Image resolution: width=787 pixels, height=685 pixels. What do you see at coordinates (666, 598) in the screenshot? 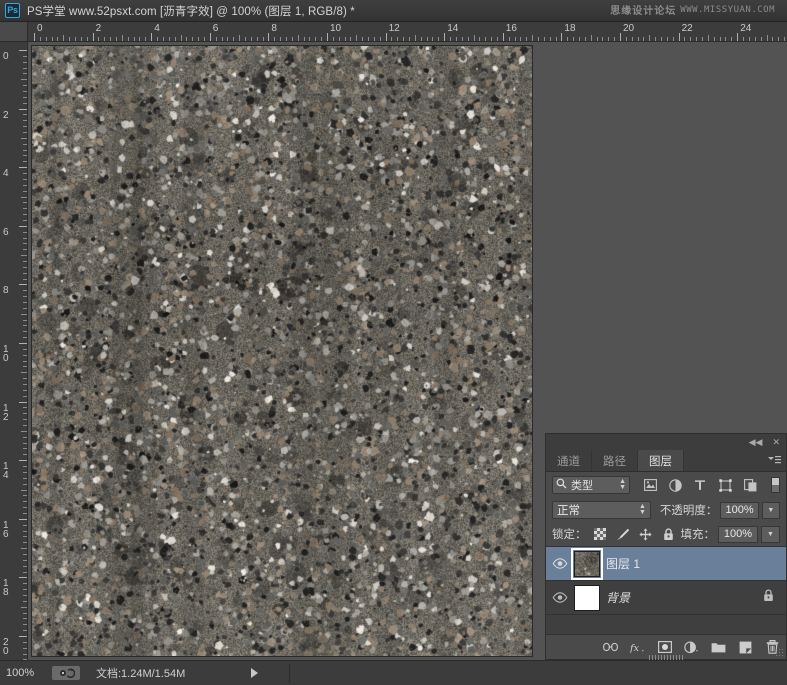
I see `table-row: 背景` at bounding box center [666, 598].